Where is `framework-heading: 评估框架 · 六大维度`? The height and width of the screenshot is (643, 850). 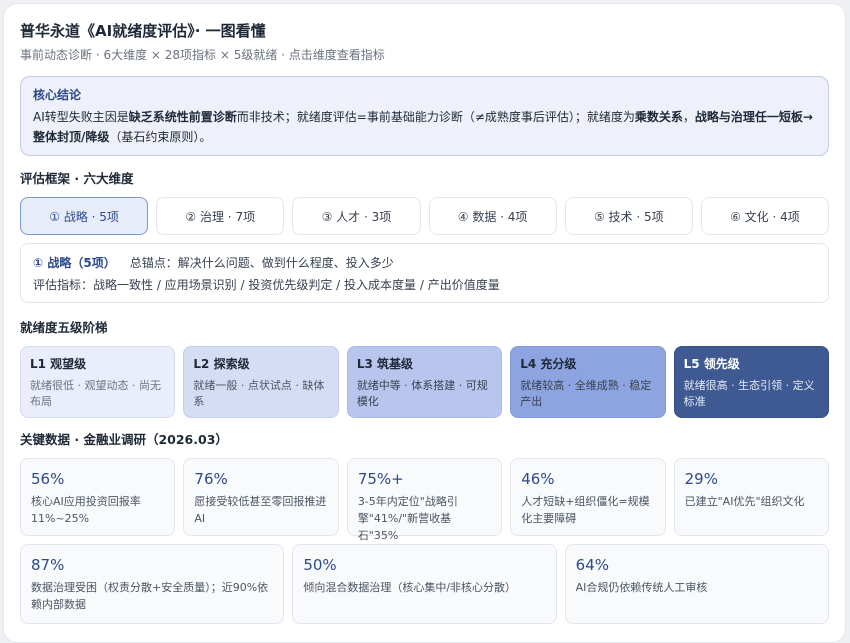
framework-heading: 评估框架 · 六大维度 is located at coordinates (77, 178).